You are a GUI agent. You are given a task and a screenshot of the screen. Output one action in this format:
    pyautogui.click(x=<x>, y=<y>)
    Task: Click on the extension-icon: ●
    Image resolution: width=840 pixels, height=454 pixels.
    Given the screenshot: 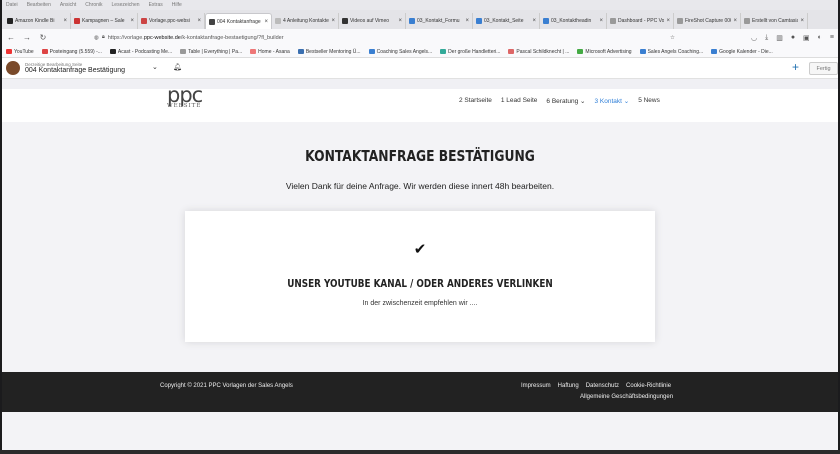 What is the action you would take?
    pyautogui.click(x=793, y=38)
    